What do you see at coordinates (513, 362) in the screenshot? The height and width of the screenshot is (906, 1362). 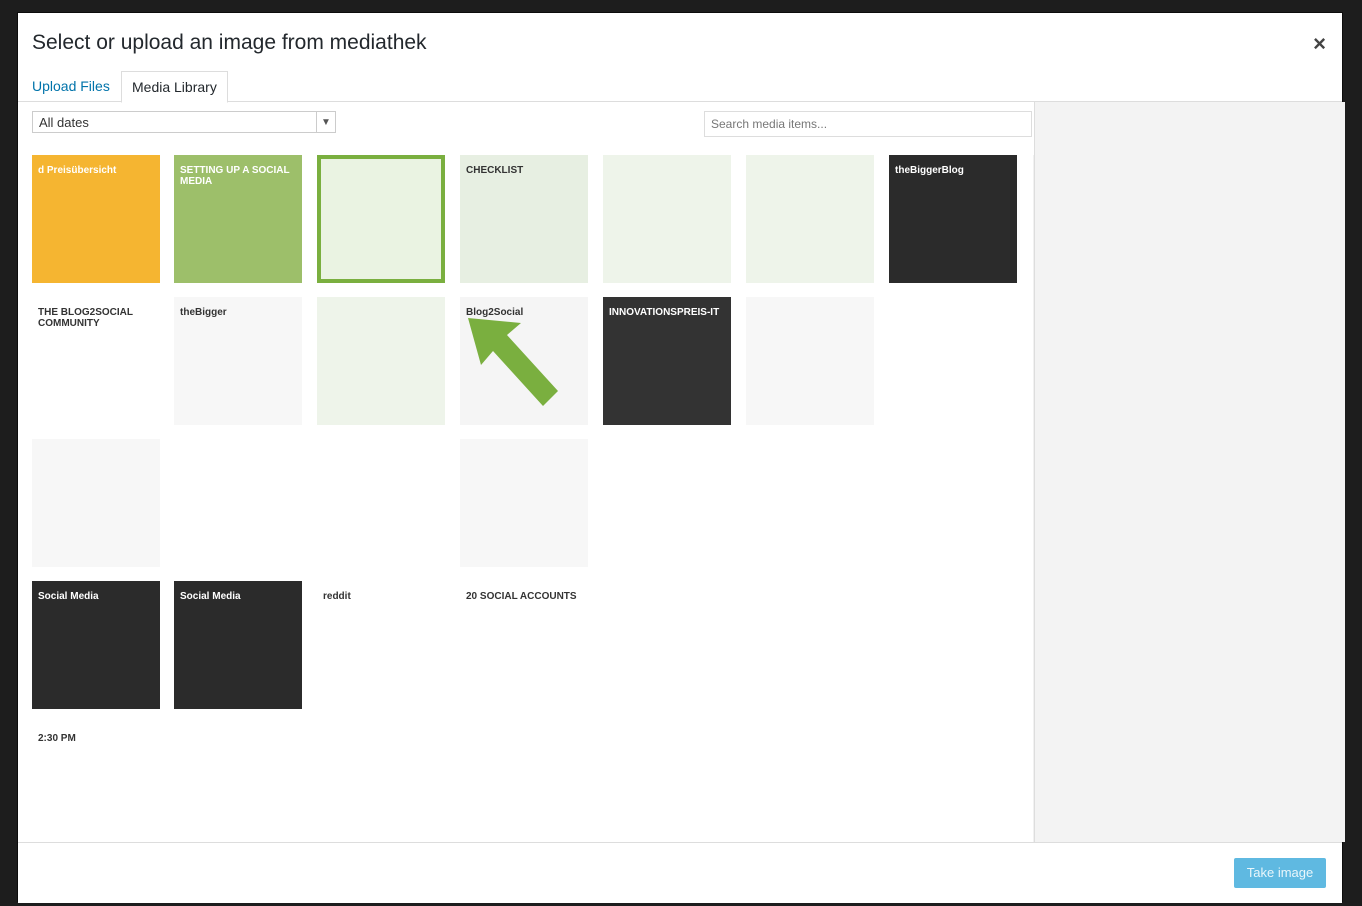 I see `arrow-icon` at bounding box center [513, 362].